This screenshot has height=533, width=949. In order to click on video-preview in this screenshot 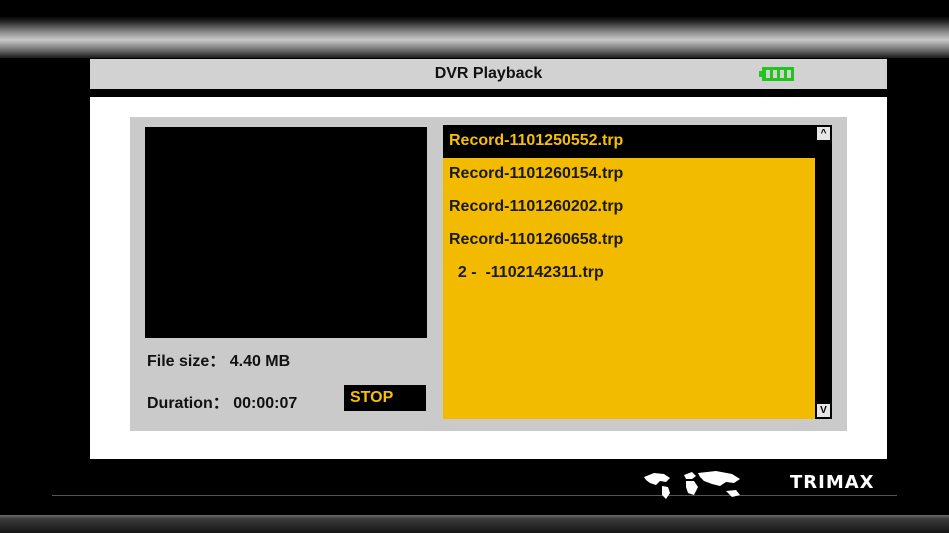, I will do `click(286, 232)`.